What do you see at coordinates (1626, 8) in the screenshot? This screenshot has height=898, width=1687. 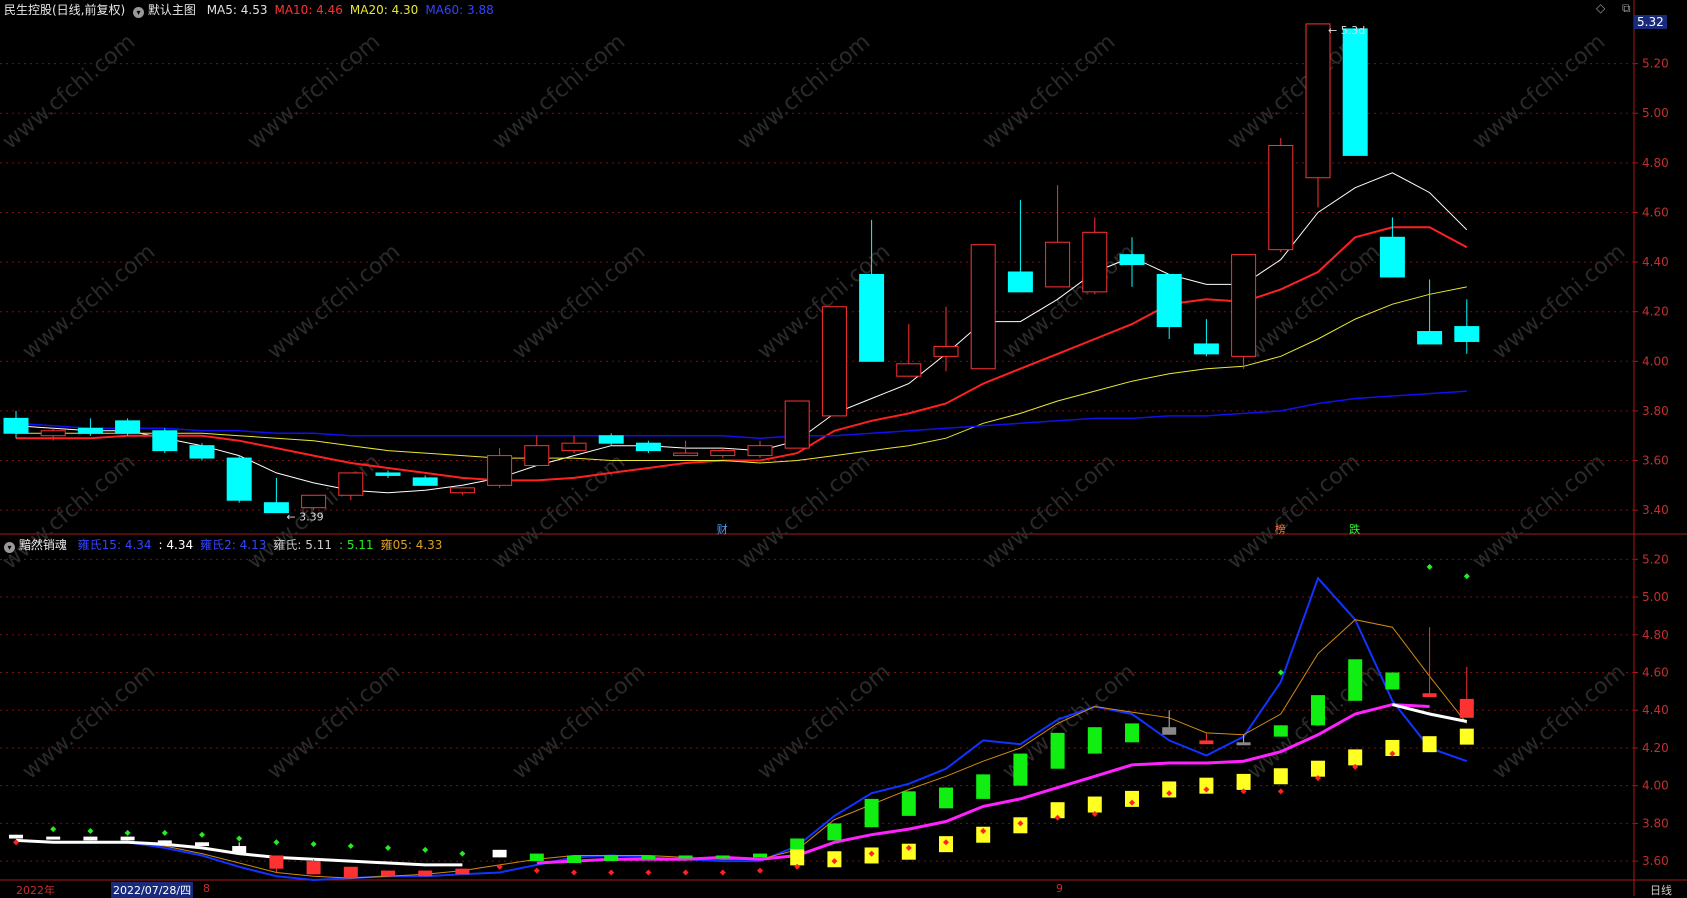 I see `window-restore-icon: ⧉` at bounding box center [1626, 8].